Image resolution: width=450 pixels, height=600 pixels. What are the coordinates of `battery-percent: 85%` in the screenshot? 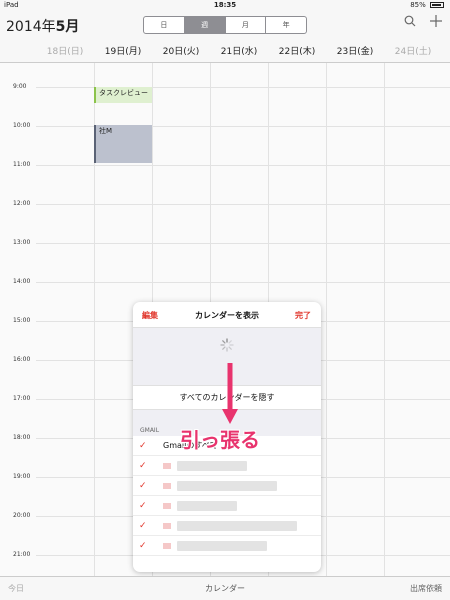 It's located at (418, 5).